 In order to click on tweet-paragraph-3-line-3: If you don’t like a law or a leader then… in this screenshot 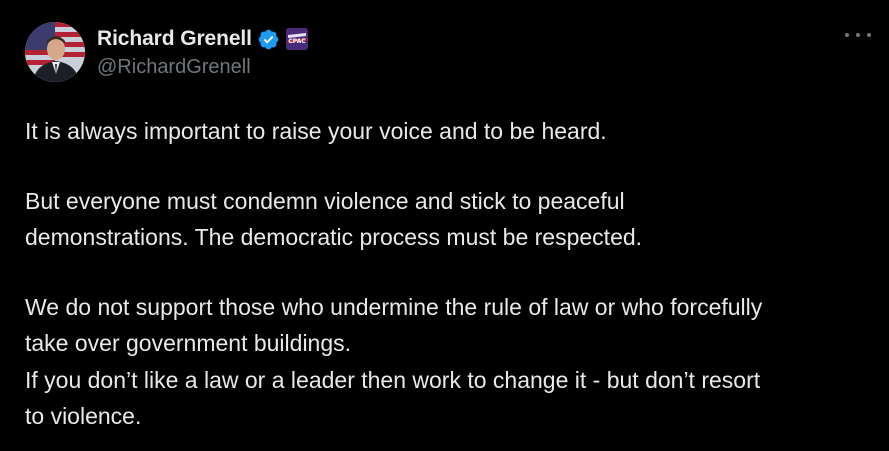, I will do `click(393, 379)`.